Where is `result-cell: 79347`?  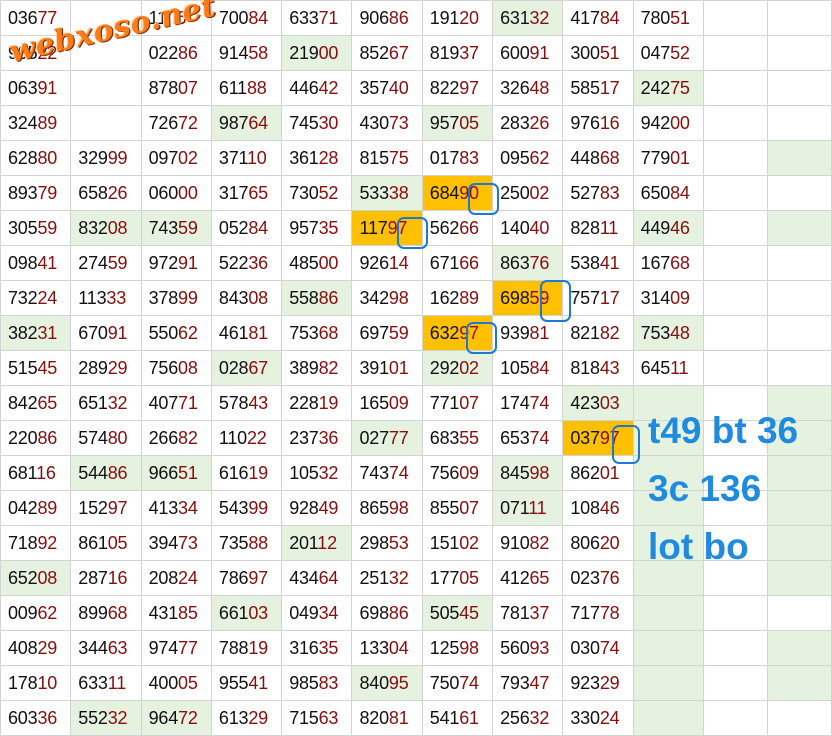
result-cell: 79347 is located at coordinates (528, 683).